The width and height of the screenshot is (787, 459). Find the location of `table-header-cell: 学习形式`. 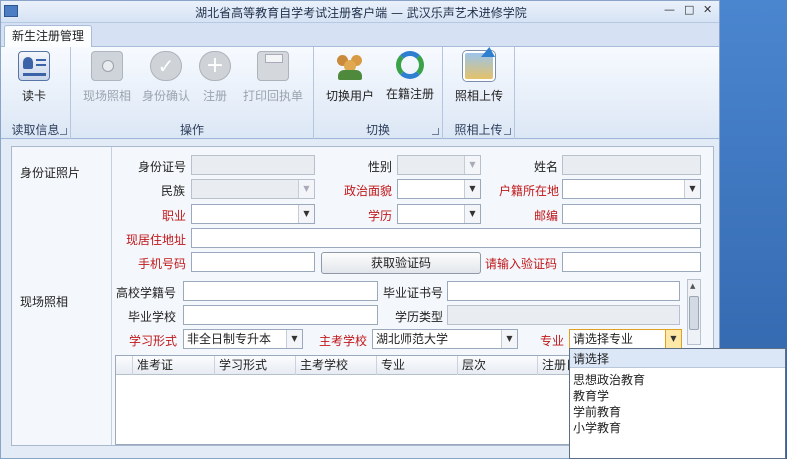

table-header-cell: 学习形式 is located at coordinates (254, 365).